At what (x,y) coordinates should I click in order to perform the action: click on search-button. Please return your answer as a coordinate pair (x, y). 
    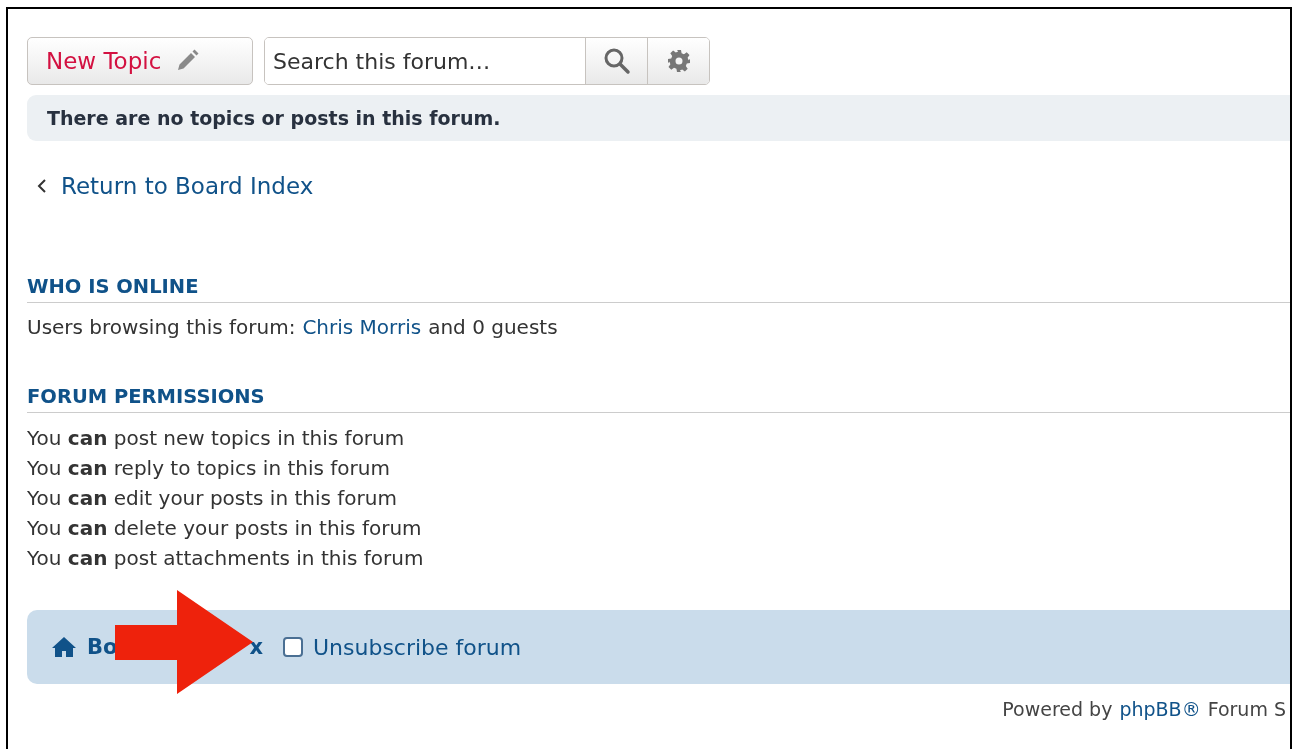
    Looking at the image, I should click on (616, 61).